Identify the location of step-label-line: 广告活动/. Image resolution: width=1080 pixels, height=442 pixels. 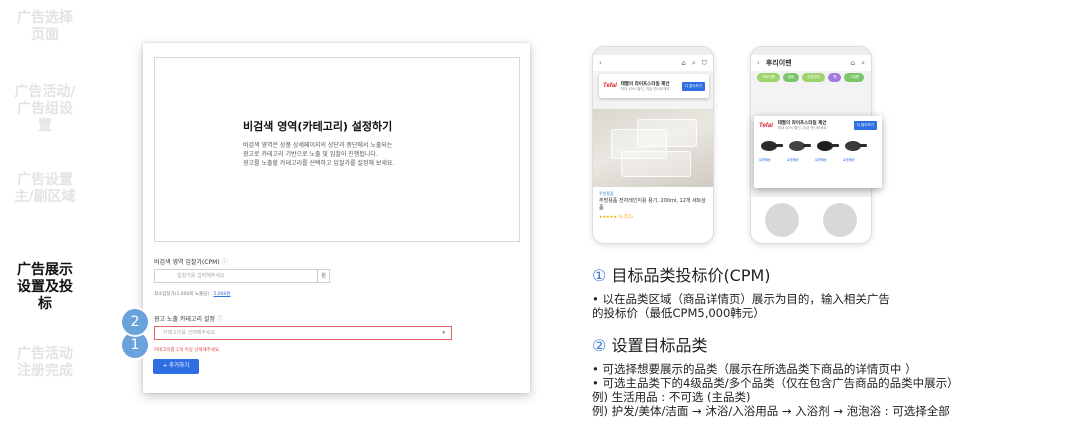
(45, 92).